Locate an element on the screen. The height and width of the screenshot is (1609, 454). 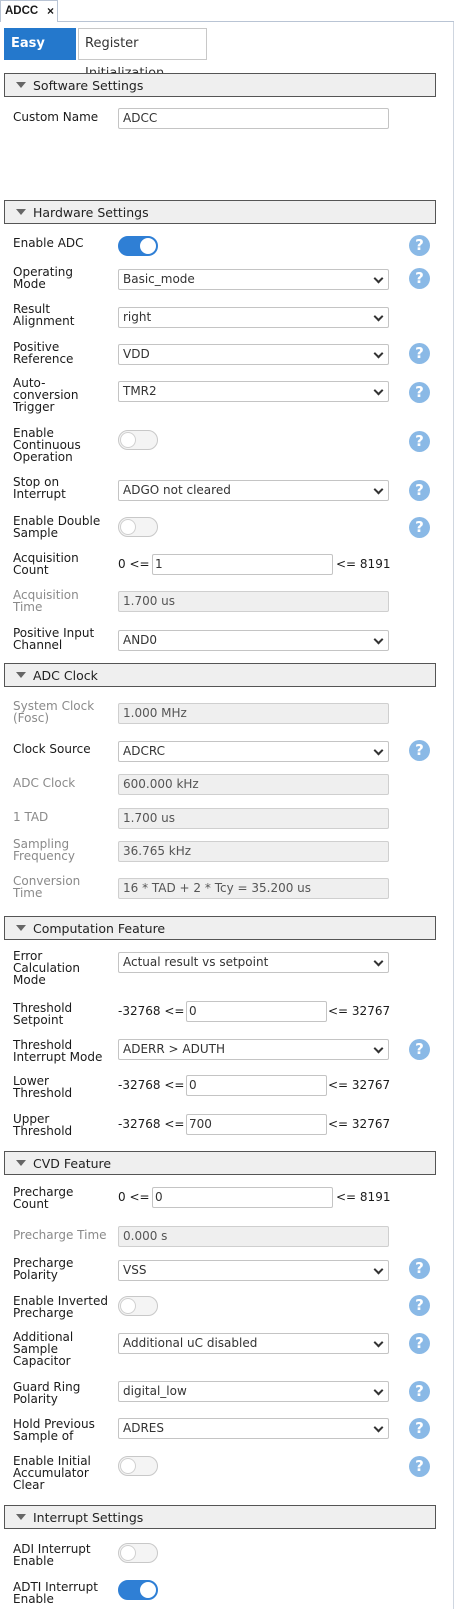
error-calculation-mode-select: Actual result vs setpoint is located at coordinates (253, 962).